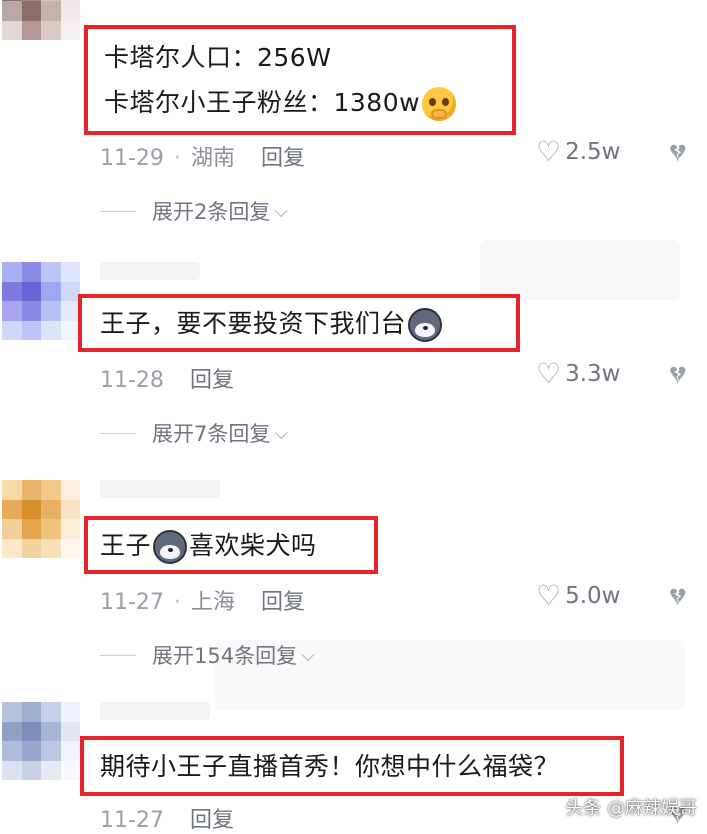 The image size is (707, 834). I want to click on expand-replies-button: 展开7条回复 ⌵, so click(194, 433).